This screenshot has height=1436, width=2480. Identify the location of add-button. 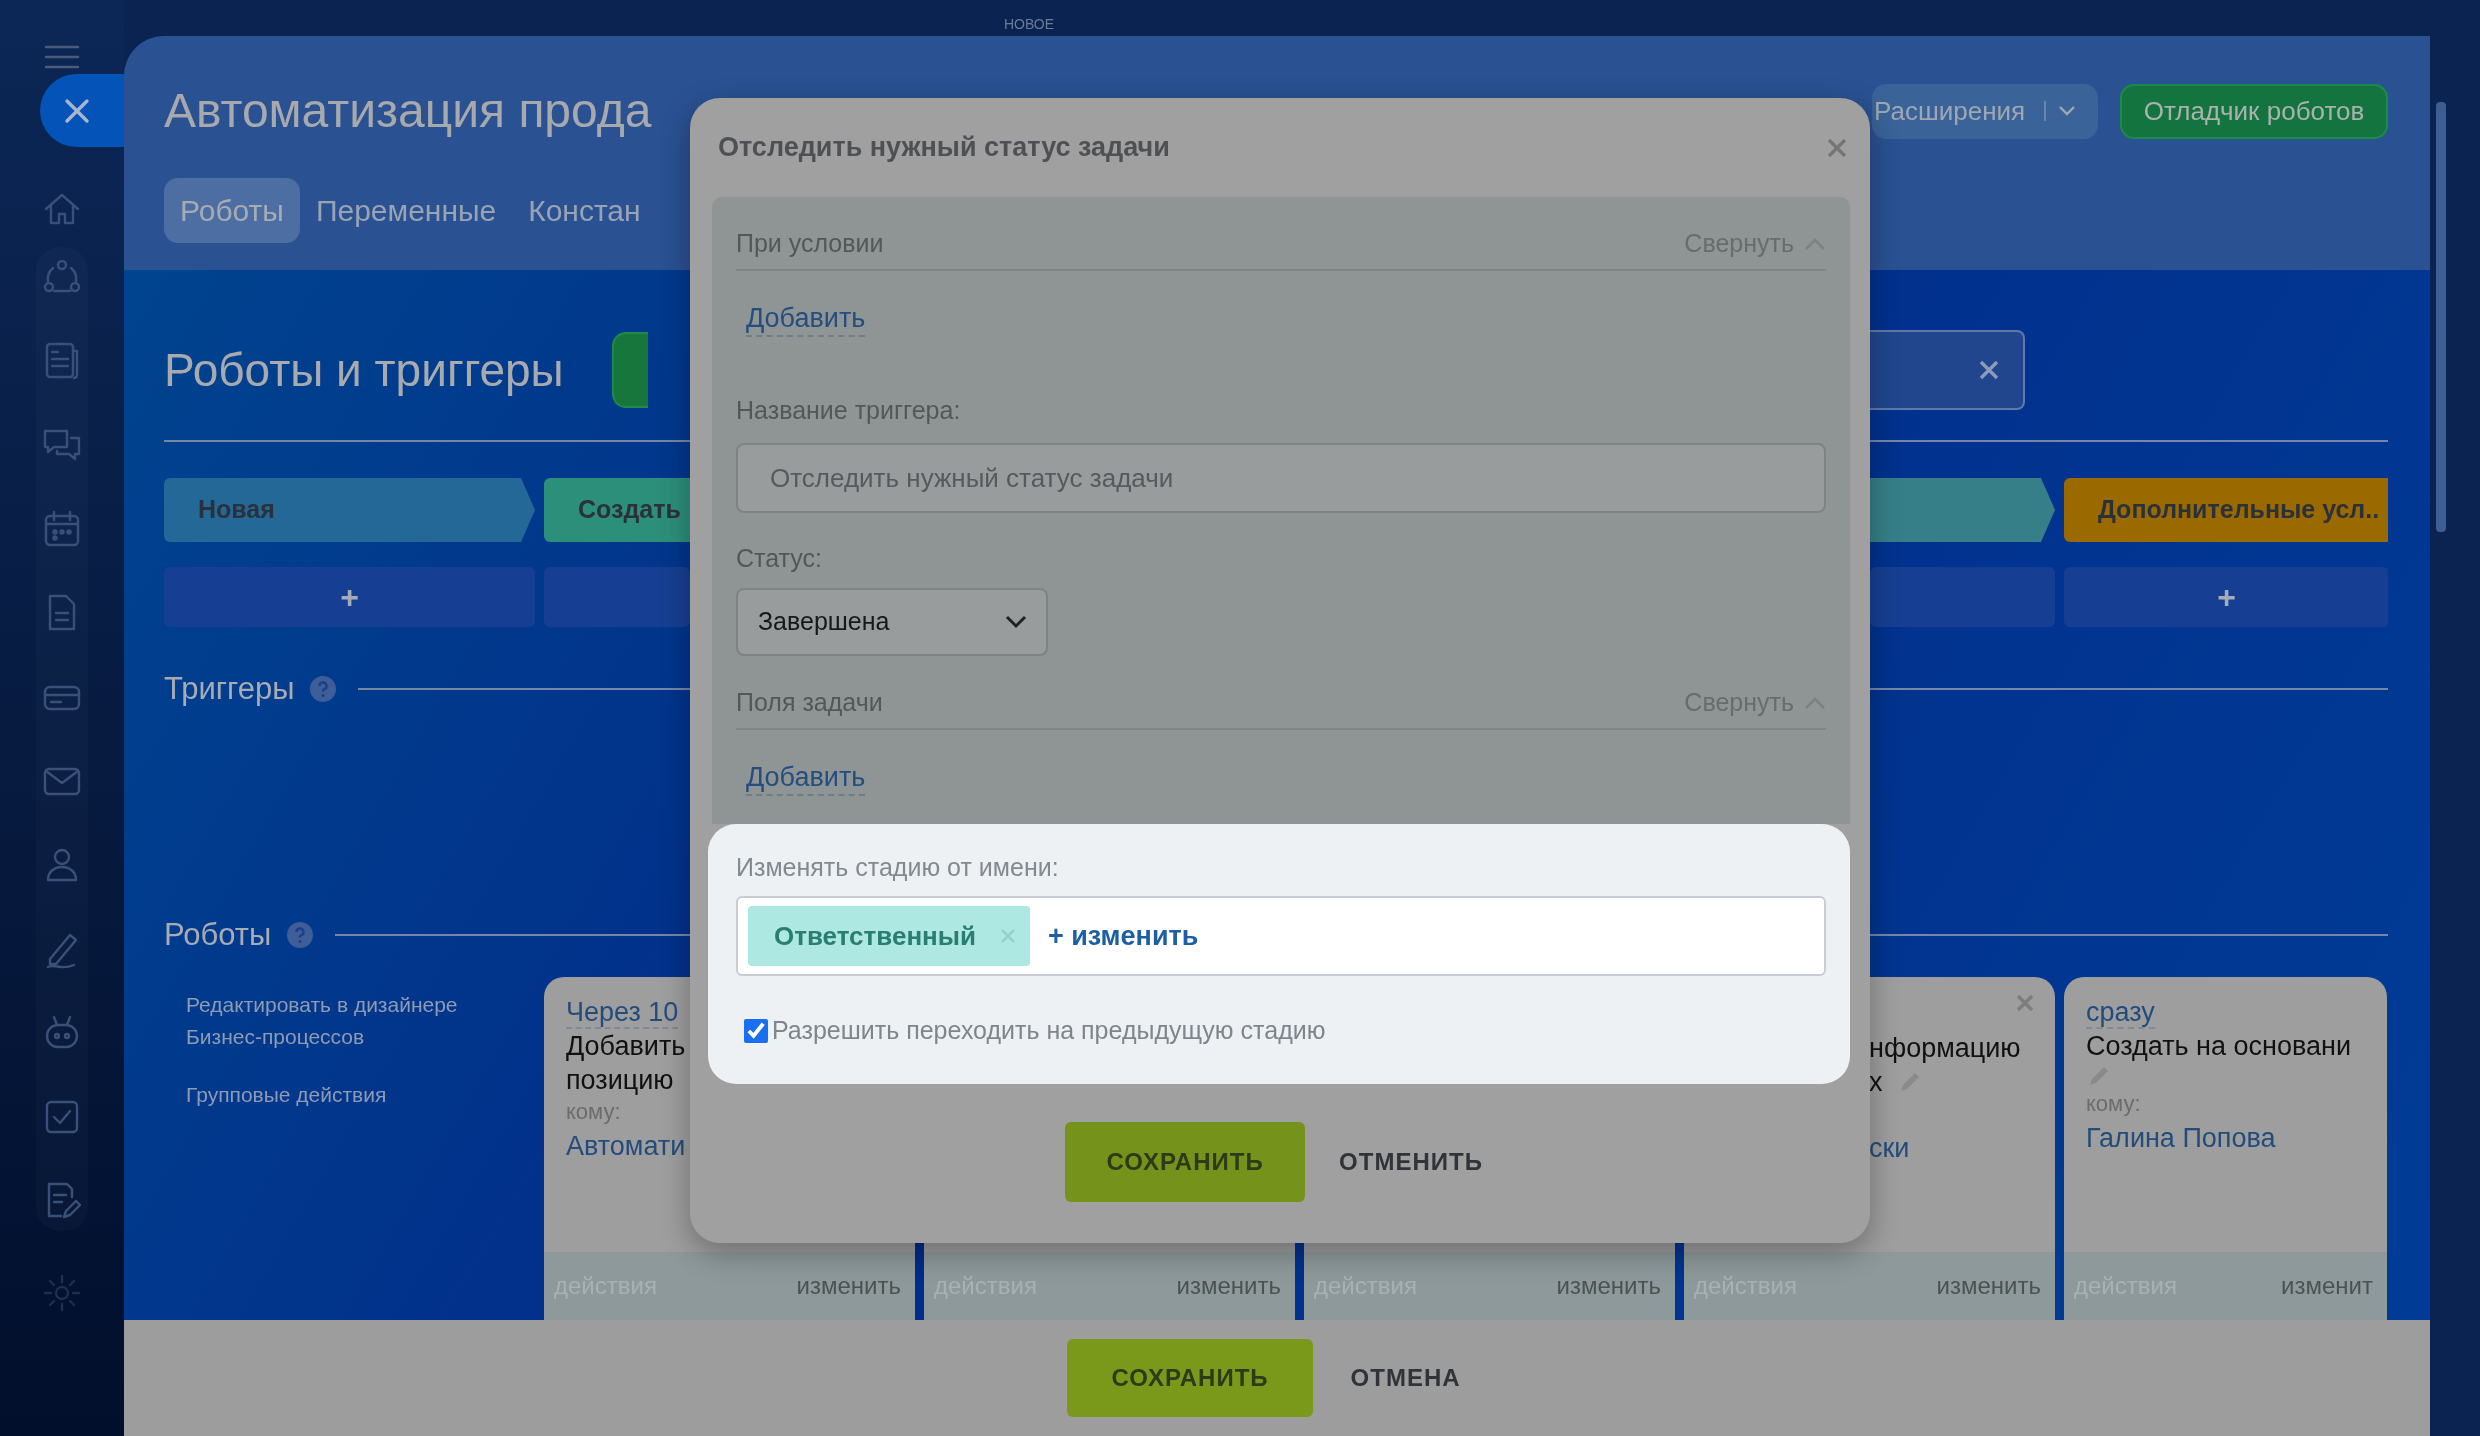
(629, 370).